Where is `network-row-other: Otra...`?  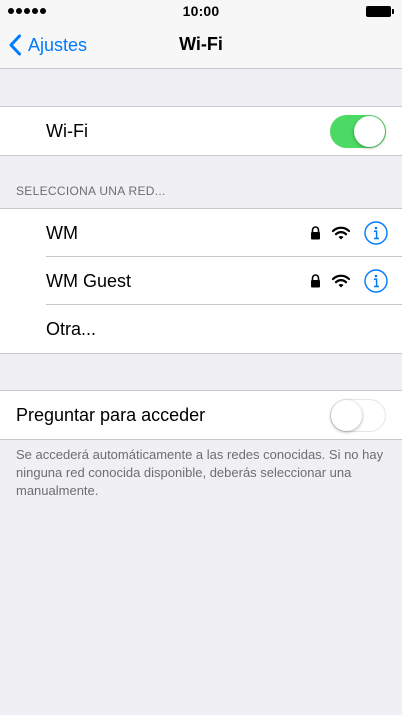 network-row-other: Otra... is located at coordinates (201, 329).